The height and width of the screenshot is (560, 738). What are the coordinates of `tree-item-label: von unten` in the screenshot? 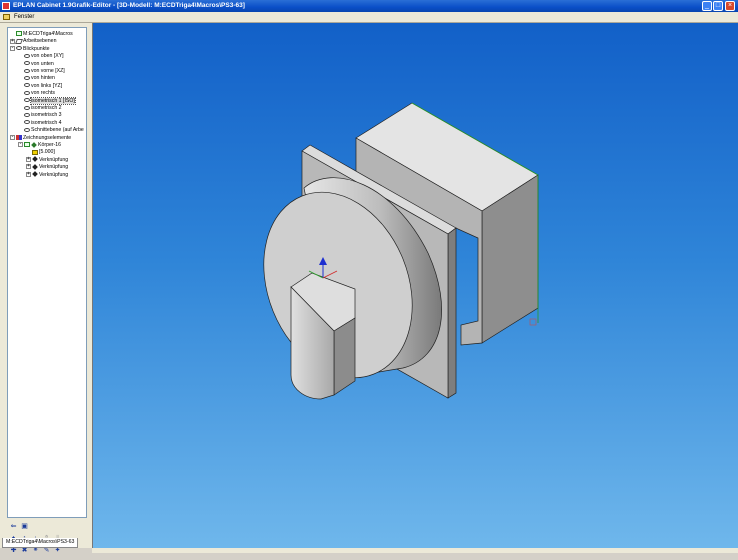 It's located at (42, 63).